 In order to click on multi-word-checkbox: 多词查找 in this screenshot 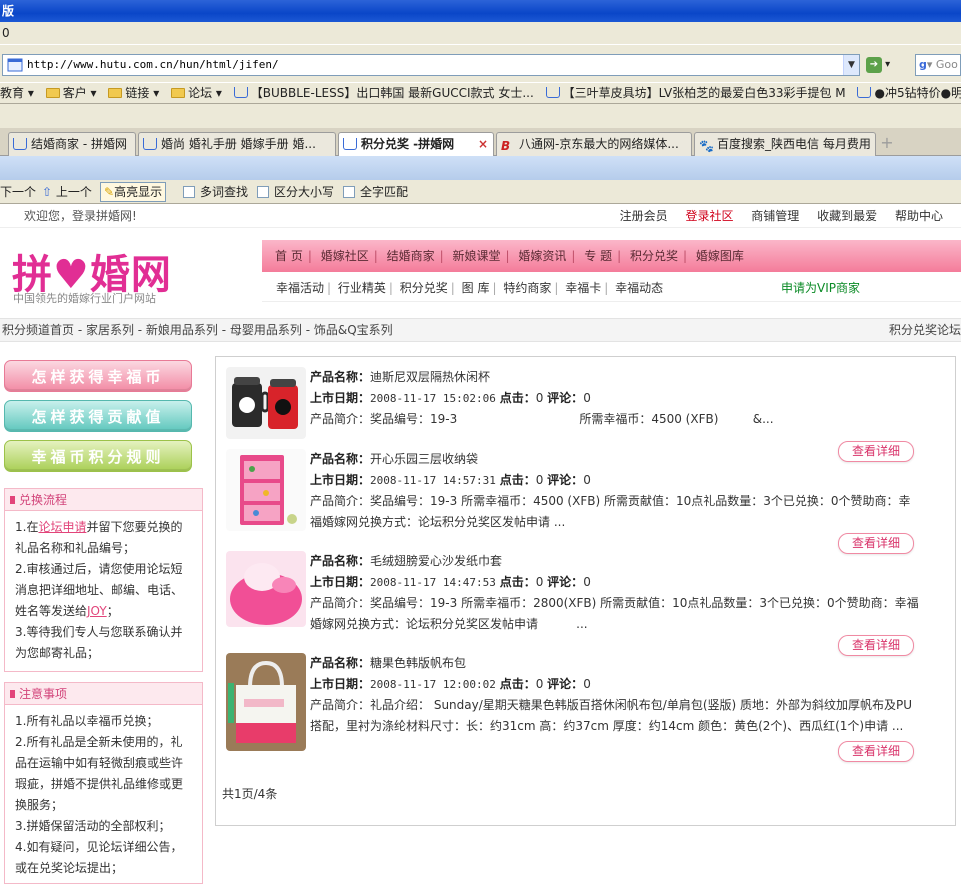, I will do `click(215, 192)`.